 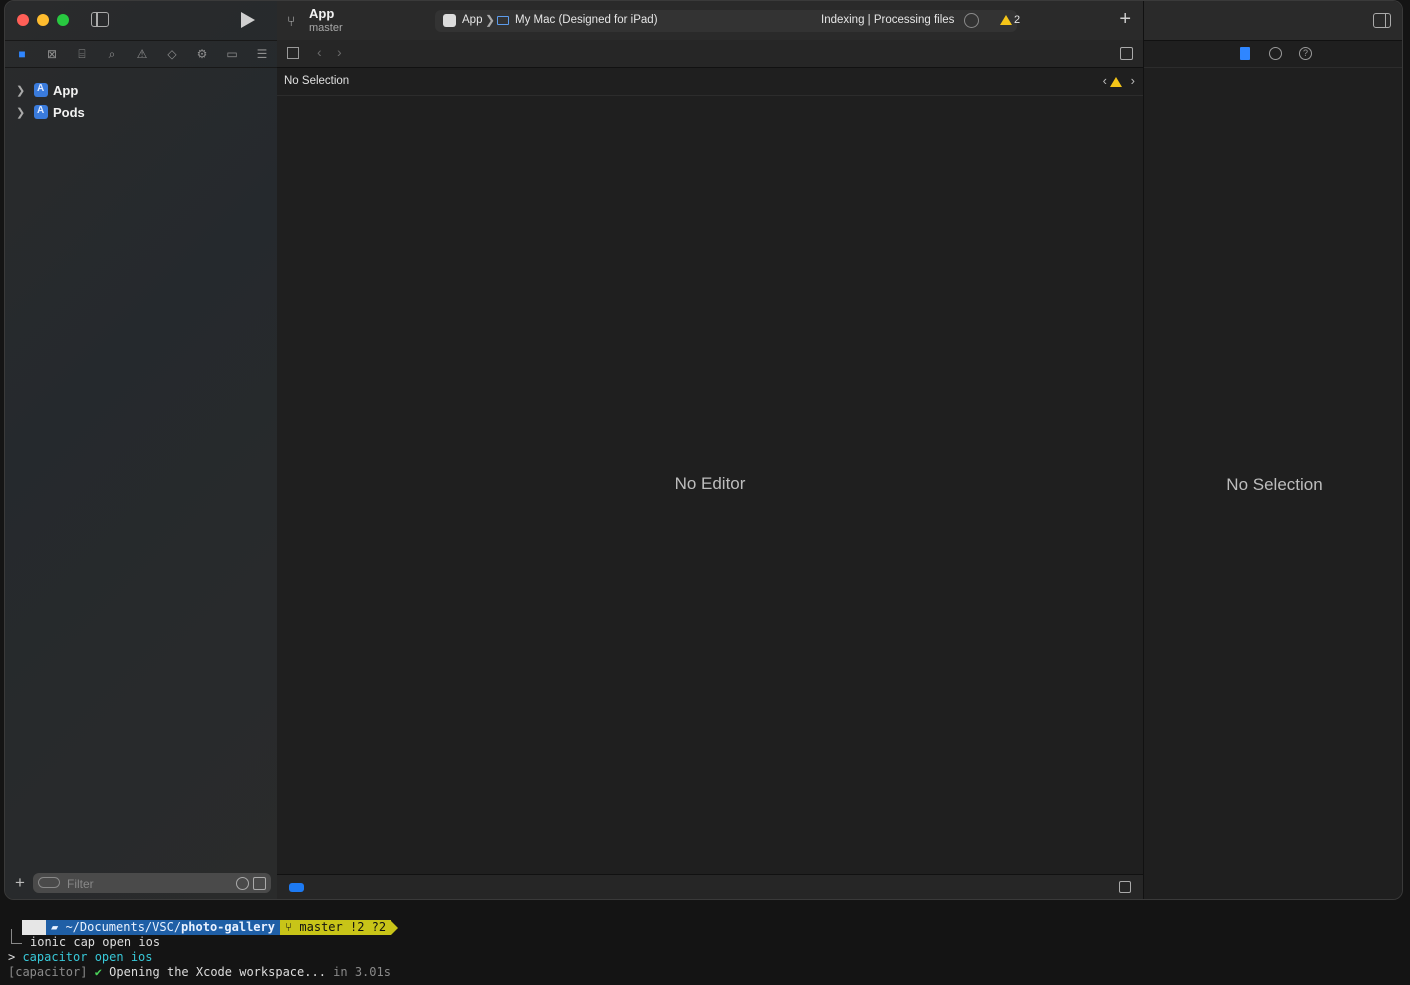 I want to click on branch-icon: ⑂, so click(x=291, y=21).